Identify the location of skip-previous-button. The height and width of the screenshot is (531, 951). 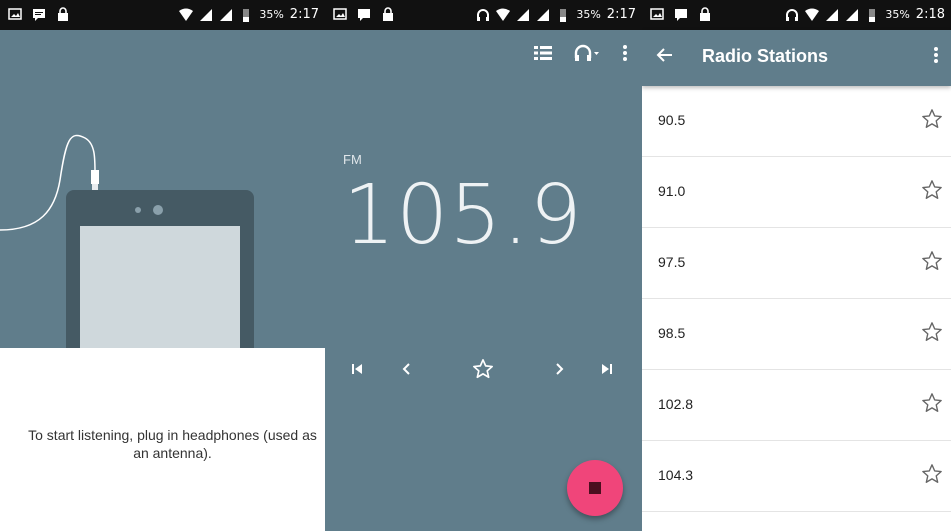
(357, 369).